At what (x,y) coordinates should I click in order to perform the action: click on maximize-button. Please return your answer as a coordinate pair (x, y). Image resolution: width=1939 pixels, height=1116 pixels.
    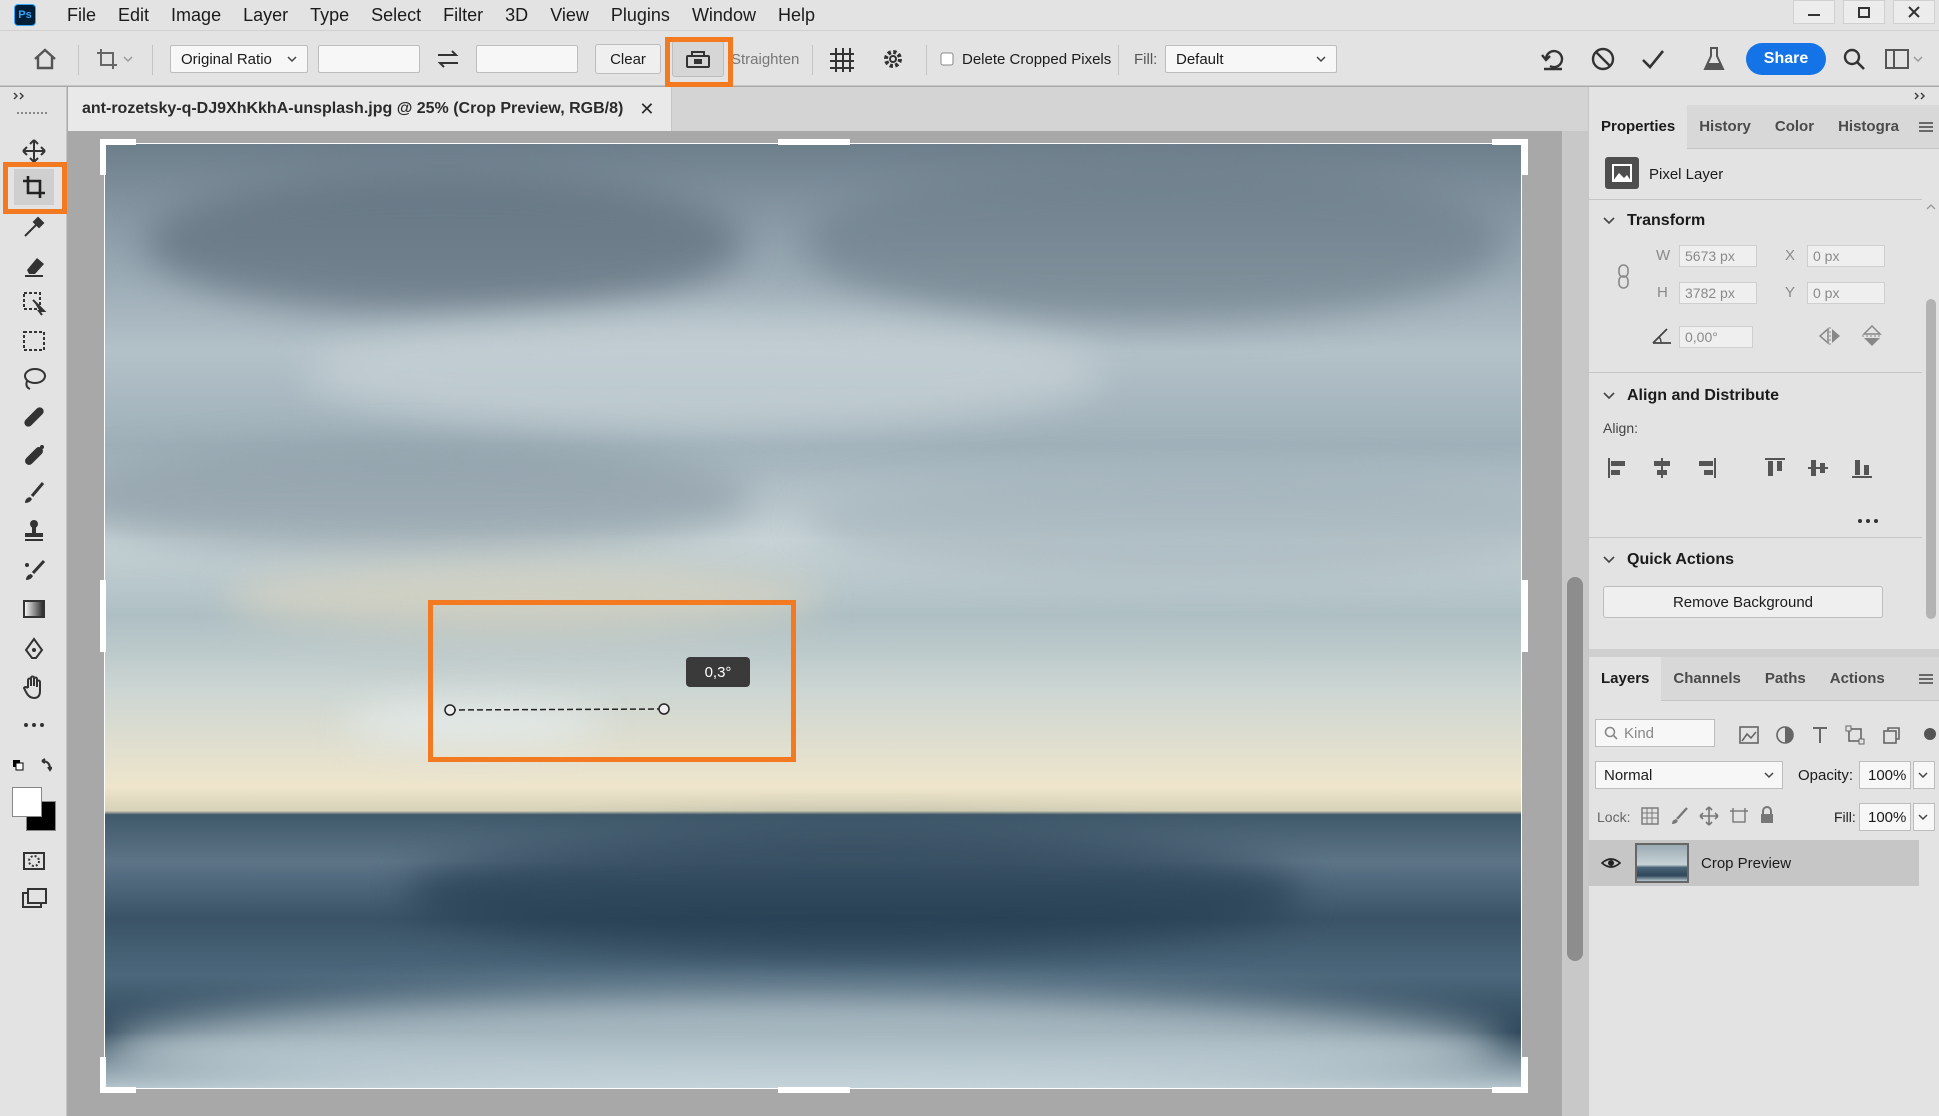
    Looking at the image, I should click on (1864, 12).